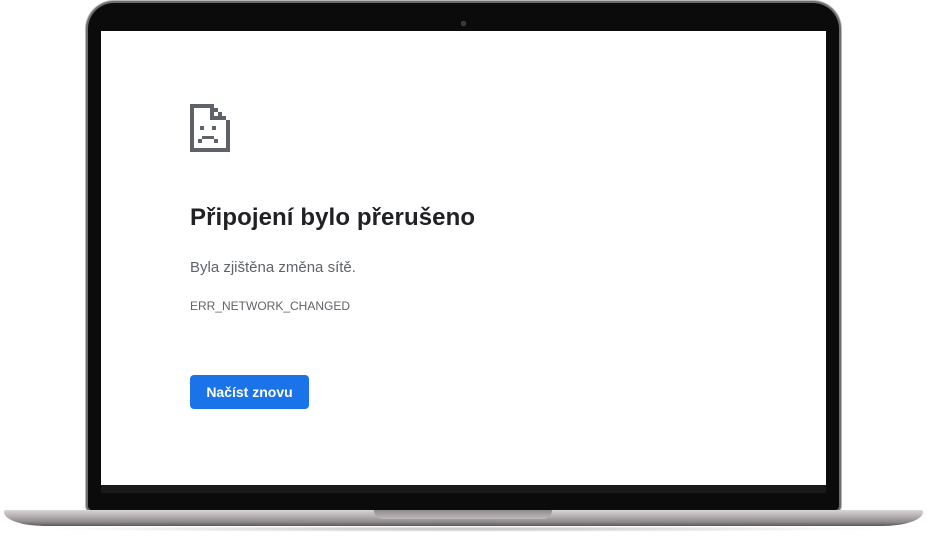 This screenshot has width=927, height=537. I want to click on error-code: ERR_NETWORK_CHANGED, so click(270, 306).